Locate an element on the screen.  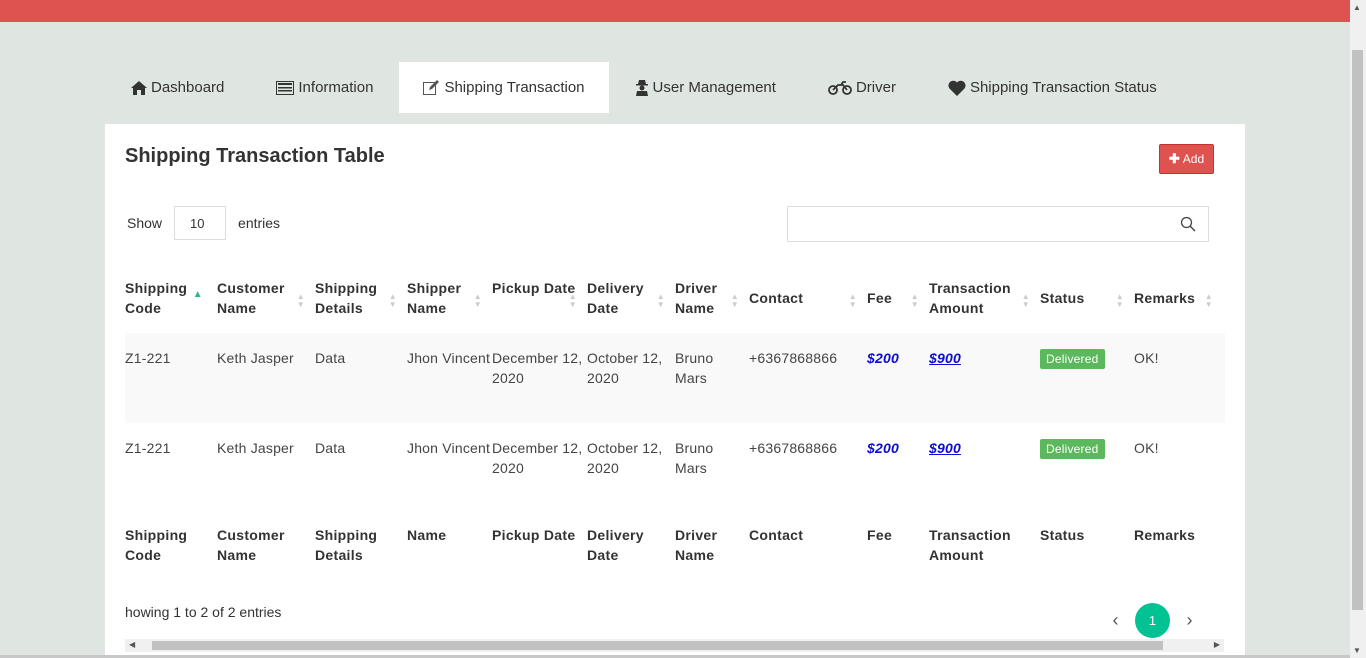
page-title: Shipping Transaction Table is located at coordinates (255, 156).